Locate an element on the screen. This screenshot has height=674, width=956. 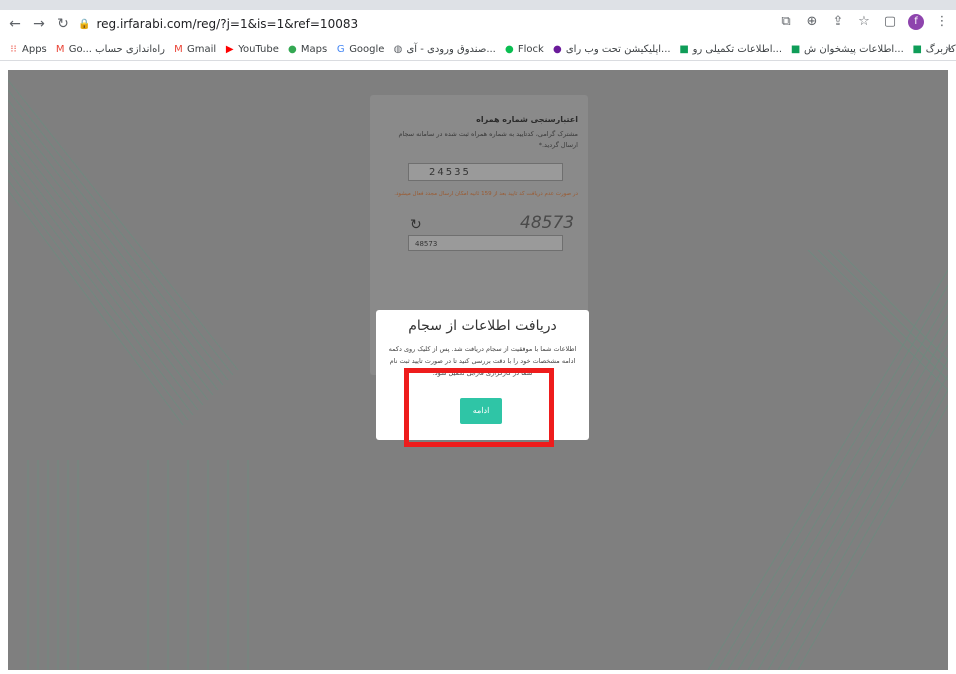
google-icon: G is located at coordinates (340, 49).